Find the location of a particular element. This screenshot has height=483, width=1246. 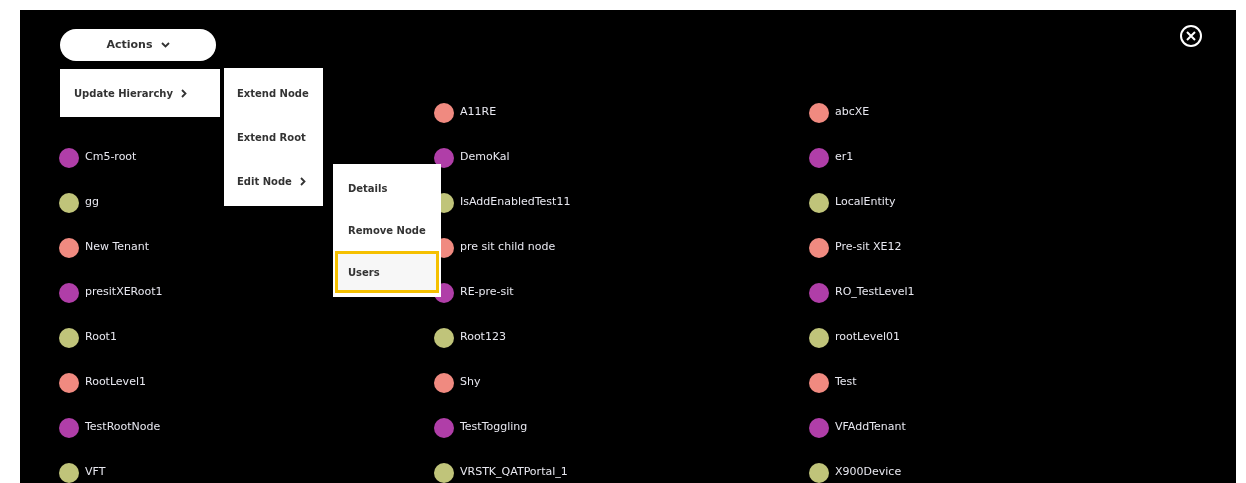

menu-item: Extend Root is located at coordinates (273, 137).